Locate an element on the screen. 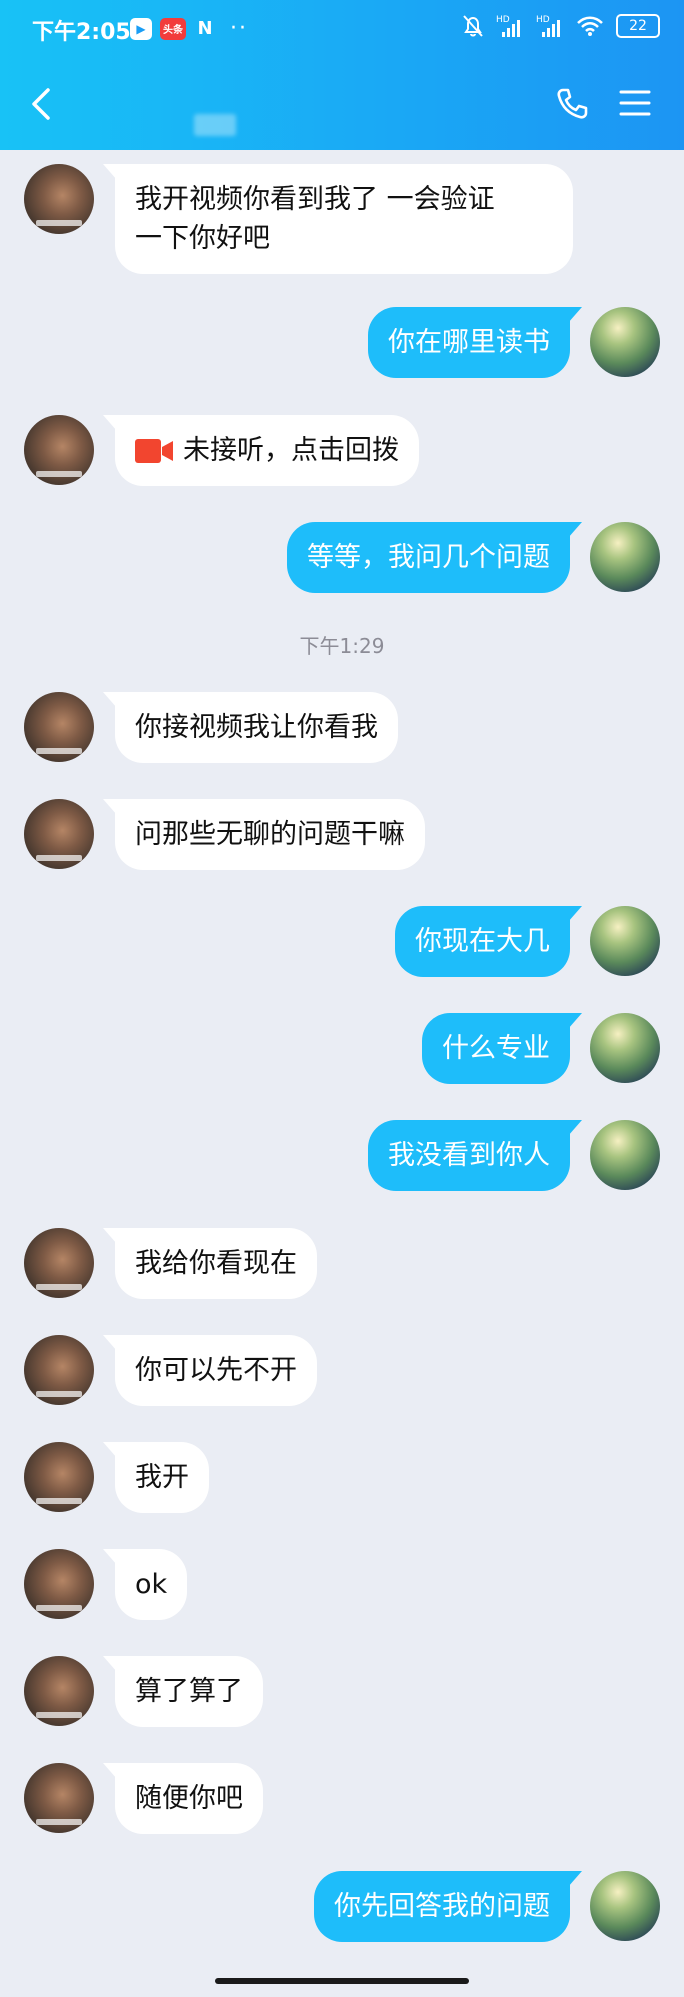  wifi-icon is located at coordinates (590, 26).